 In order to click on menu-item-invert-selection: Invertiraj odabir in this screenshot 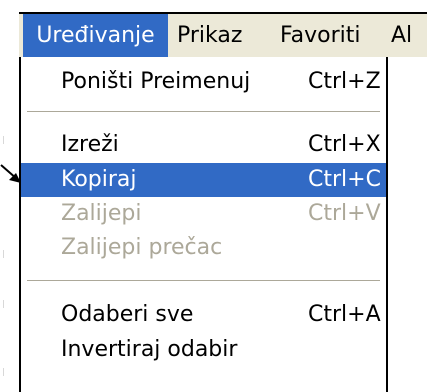, I will do `click(203, 350)`.